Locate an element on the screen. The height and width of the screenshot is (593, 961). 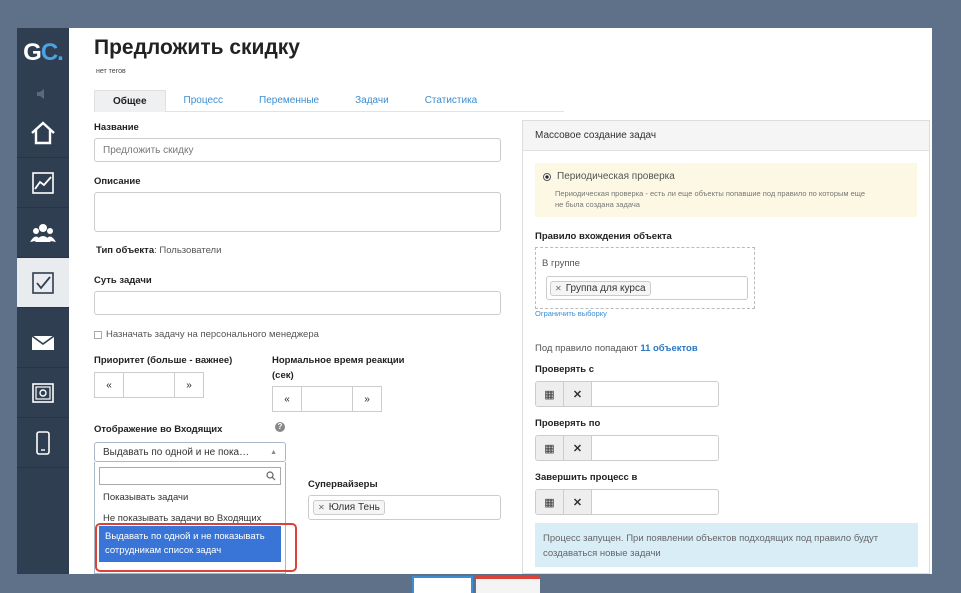
users-icon is located at coordinates (43, 232).